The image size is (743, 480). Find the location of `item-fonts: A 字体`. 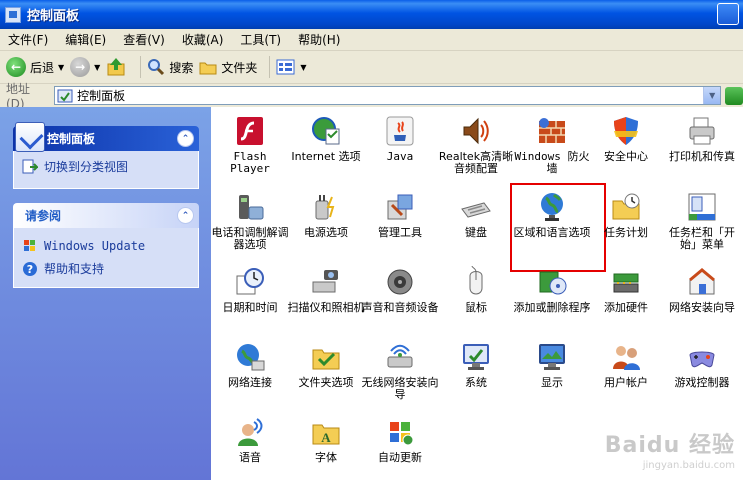

item-fonts: A 字体 is located at coordinates (326, 445).